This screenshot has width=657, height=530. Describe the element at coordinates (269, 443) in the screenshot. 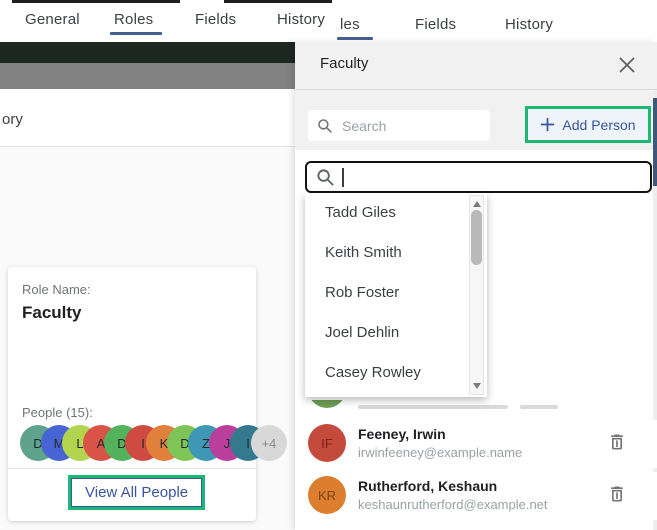

I see `avatar-overflow-badge: +4` at that location.